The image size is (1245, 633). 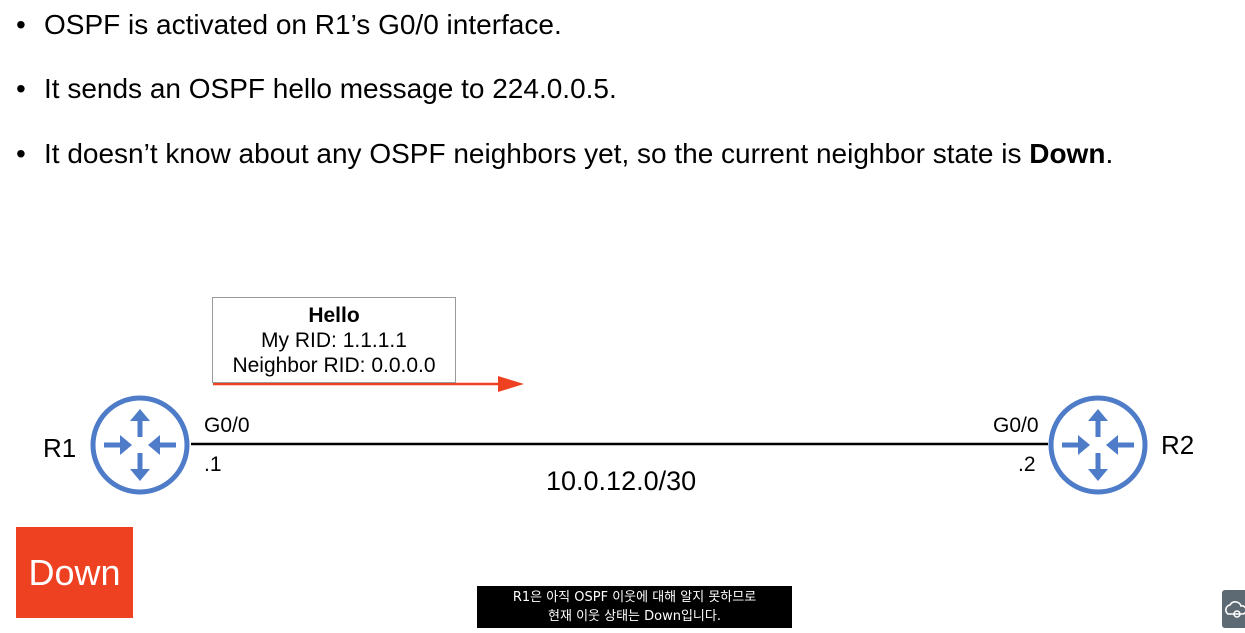 What do you see at coordinates (621, 481) in the screenshot?
I see `network-address-label: 10.0.12.0/30` at bounding box center [621, 481].